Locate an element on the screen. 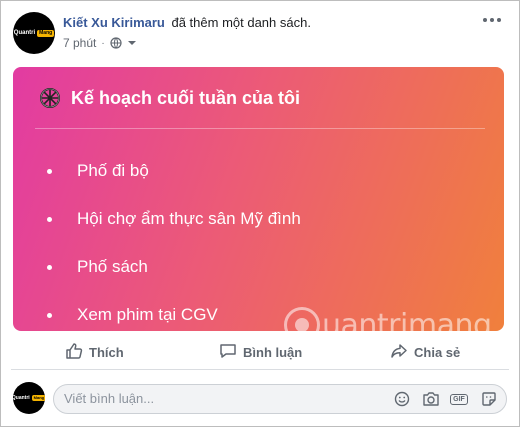  post-action-text: đã thêm một danh sách. is located at coordinates (241, 22).